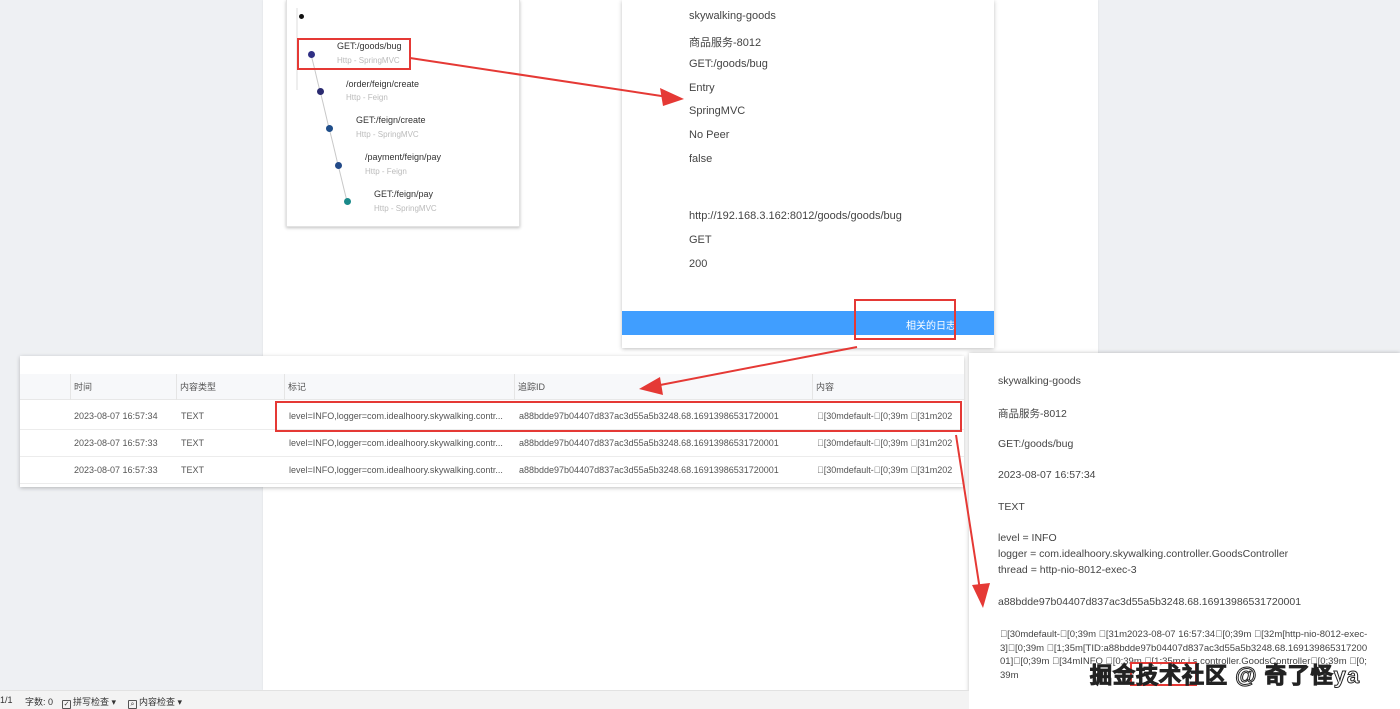 The width and height of the screenshot is (1400, 709). What do you see at coordinates (230, 387) in the screenshot?
I see `column-header-content-type: 内容类型` at bounding box center [230, 387].